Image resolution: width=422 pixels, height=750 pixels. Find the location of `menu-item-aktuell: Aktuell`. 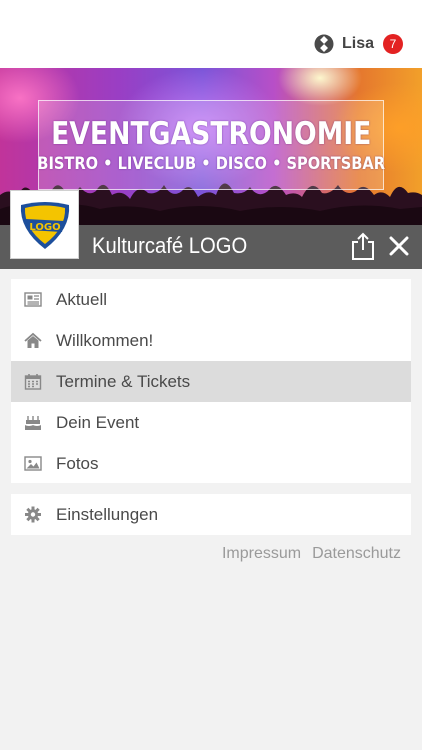

menu-item-aktuell: Aktuell is located at coordinates (211, 299).